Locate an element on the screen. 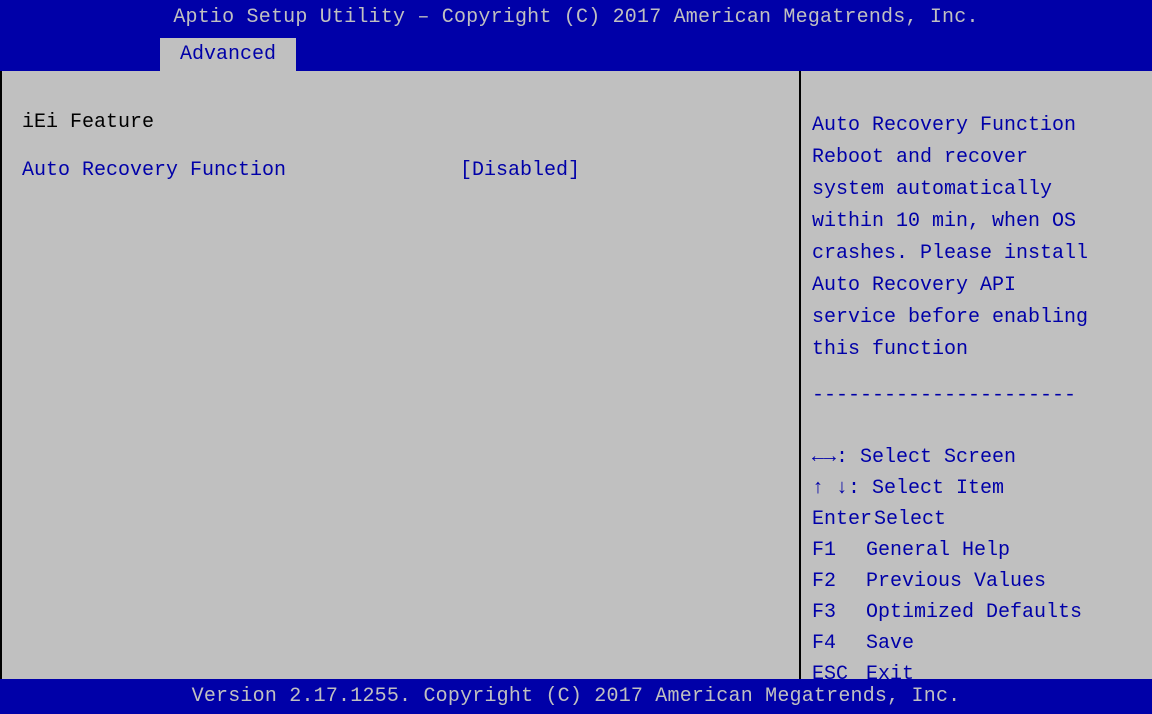 This screenshot has width=1152, height=714. help-line: service before enabling is located at coordinates (950, 317).